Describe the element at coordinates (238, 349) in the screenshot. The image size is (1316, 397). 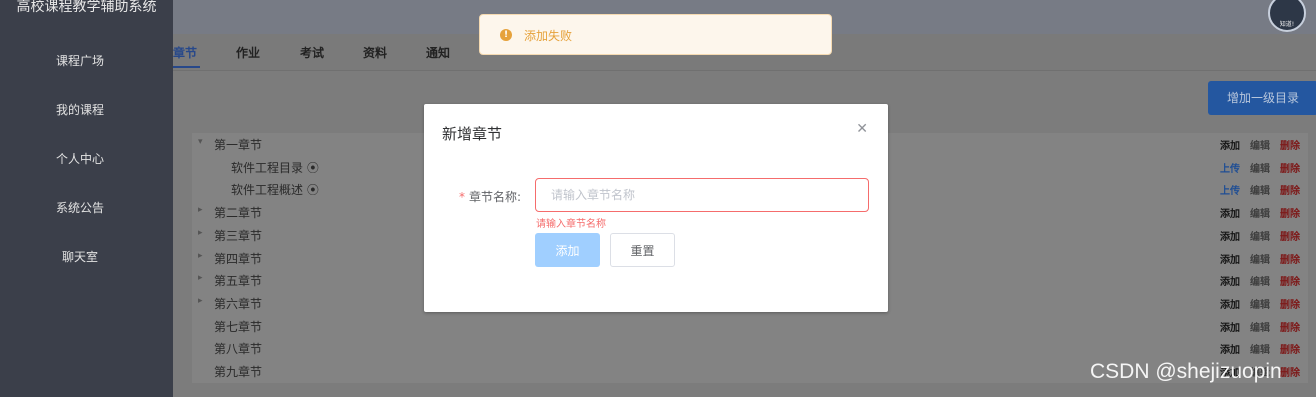
I see `tree-row-label: 第八章节` at that location.